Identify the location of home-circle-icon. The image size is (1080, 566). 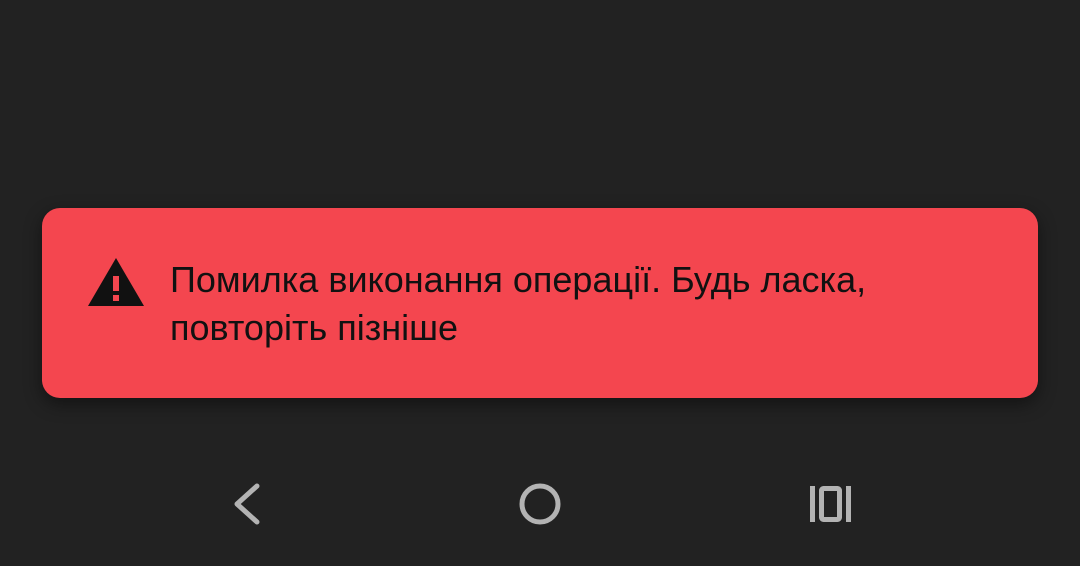
(540, 504).